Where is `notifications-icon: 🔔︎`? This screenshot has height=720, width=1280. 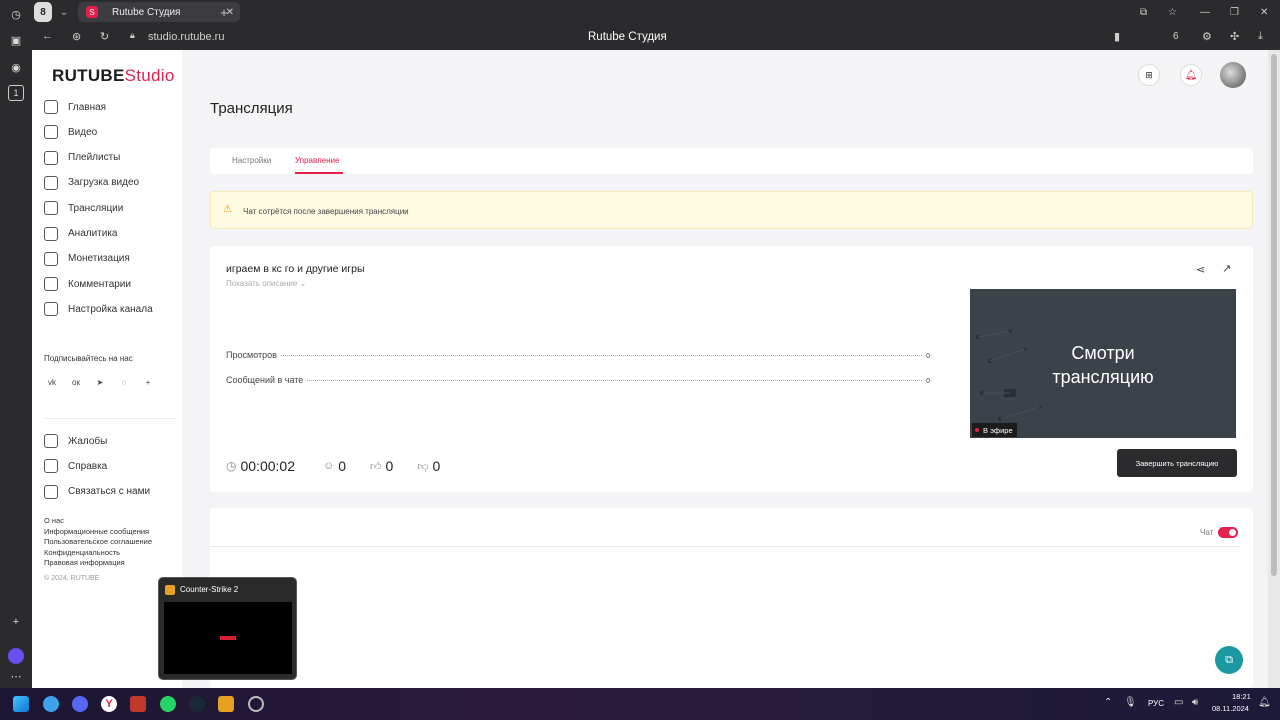
notifications-icon: 🔔︎ is located at coordinates (1264, 702).